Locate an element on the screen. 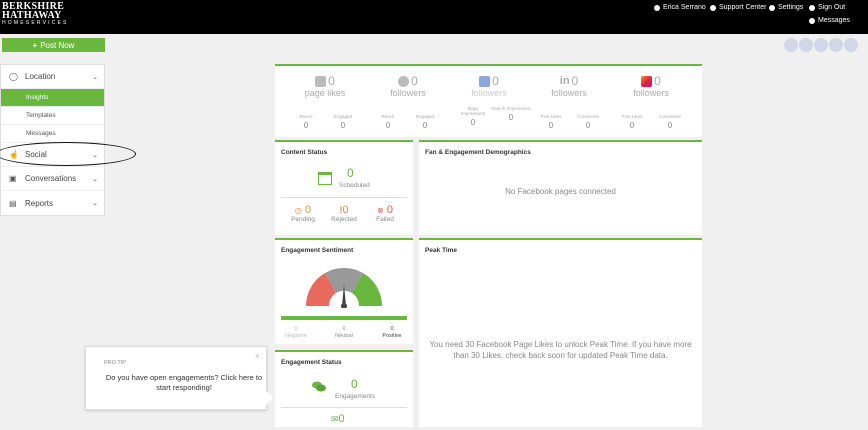 The width and height of the screenshot is (868, 430). close-icon: × is located at coordinates (257, 356).